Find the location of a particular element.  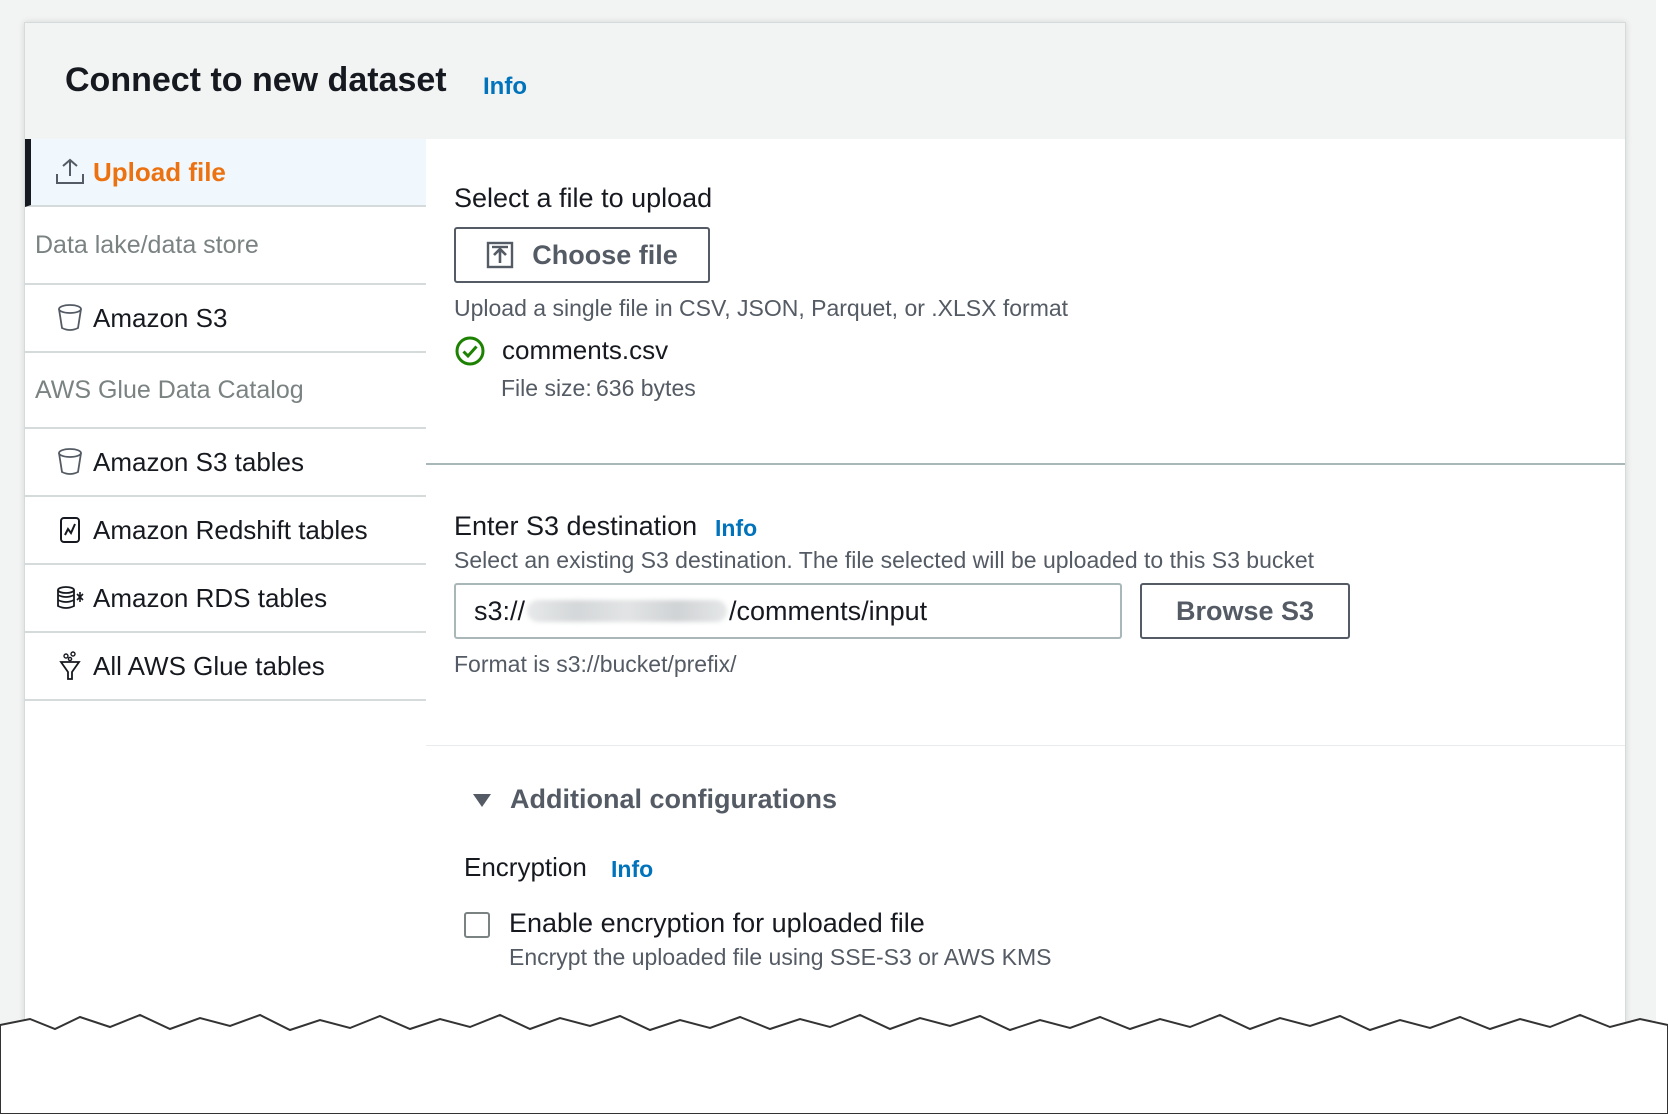

file-size-label: File size: is located at coordinates (546, 388).